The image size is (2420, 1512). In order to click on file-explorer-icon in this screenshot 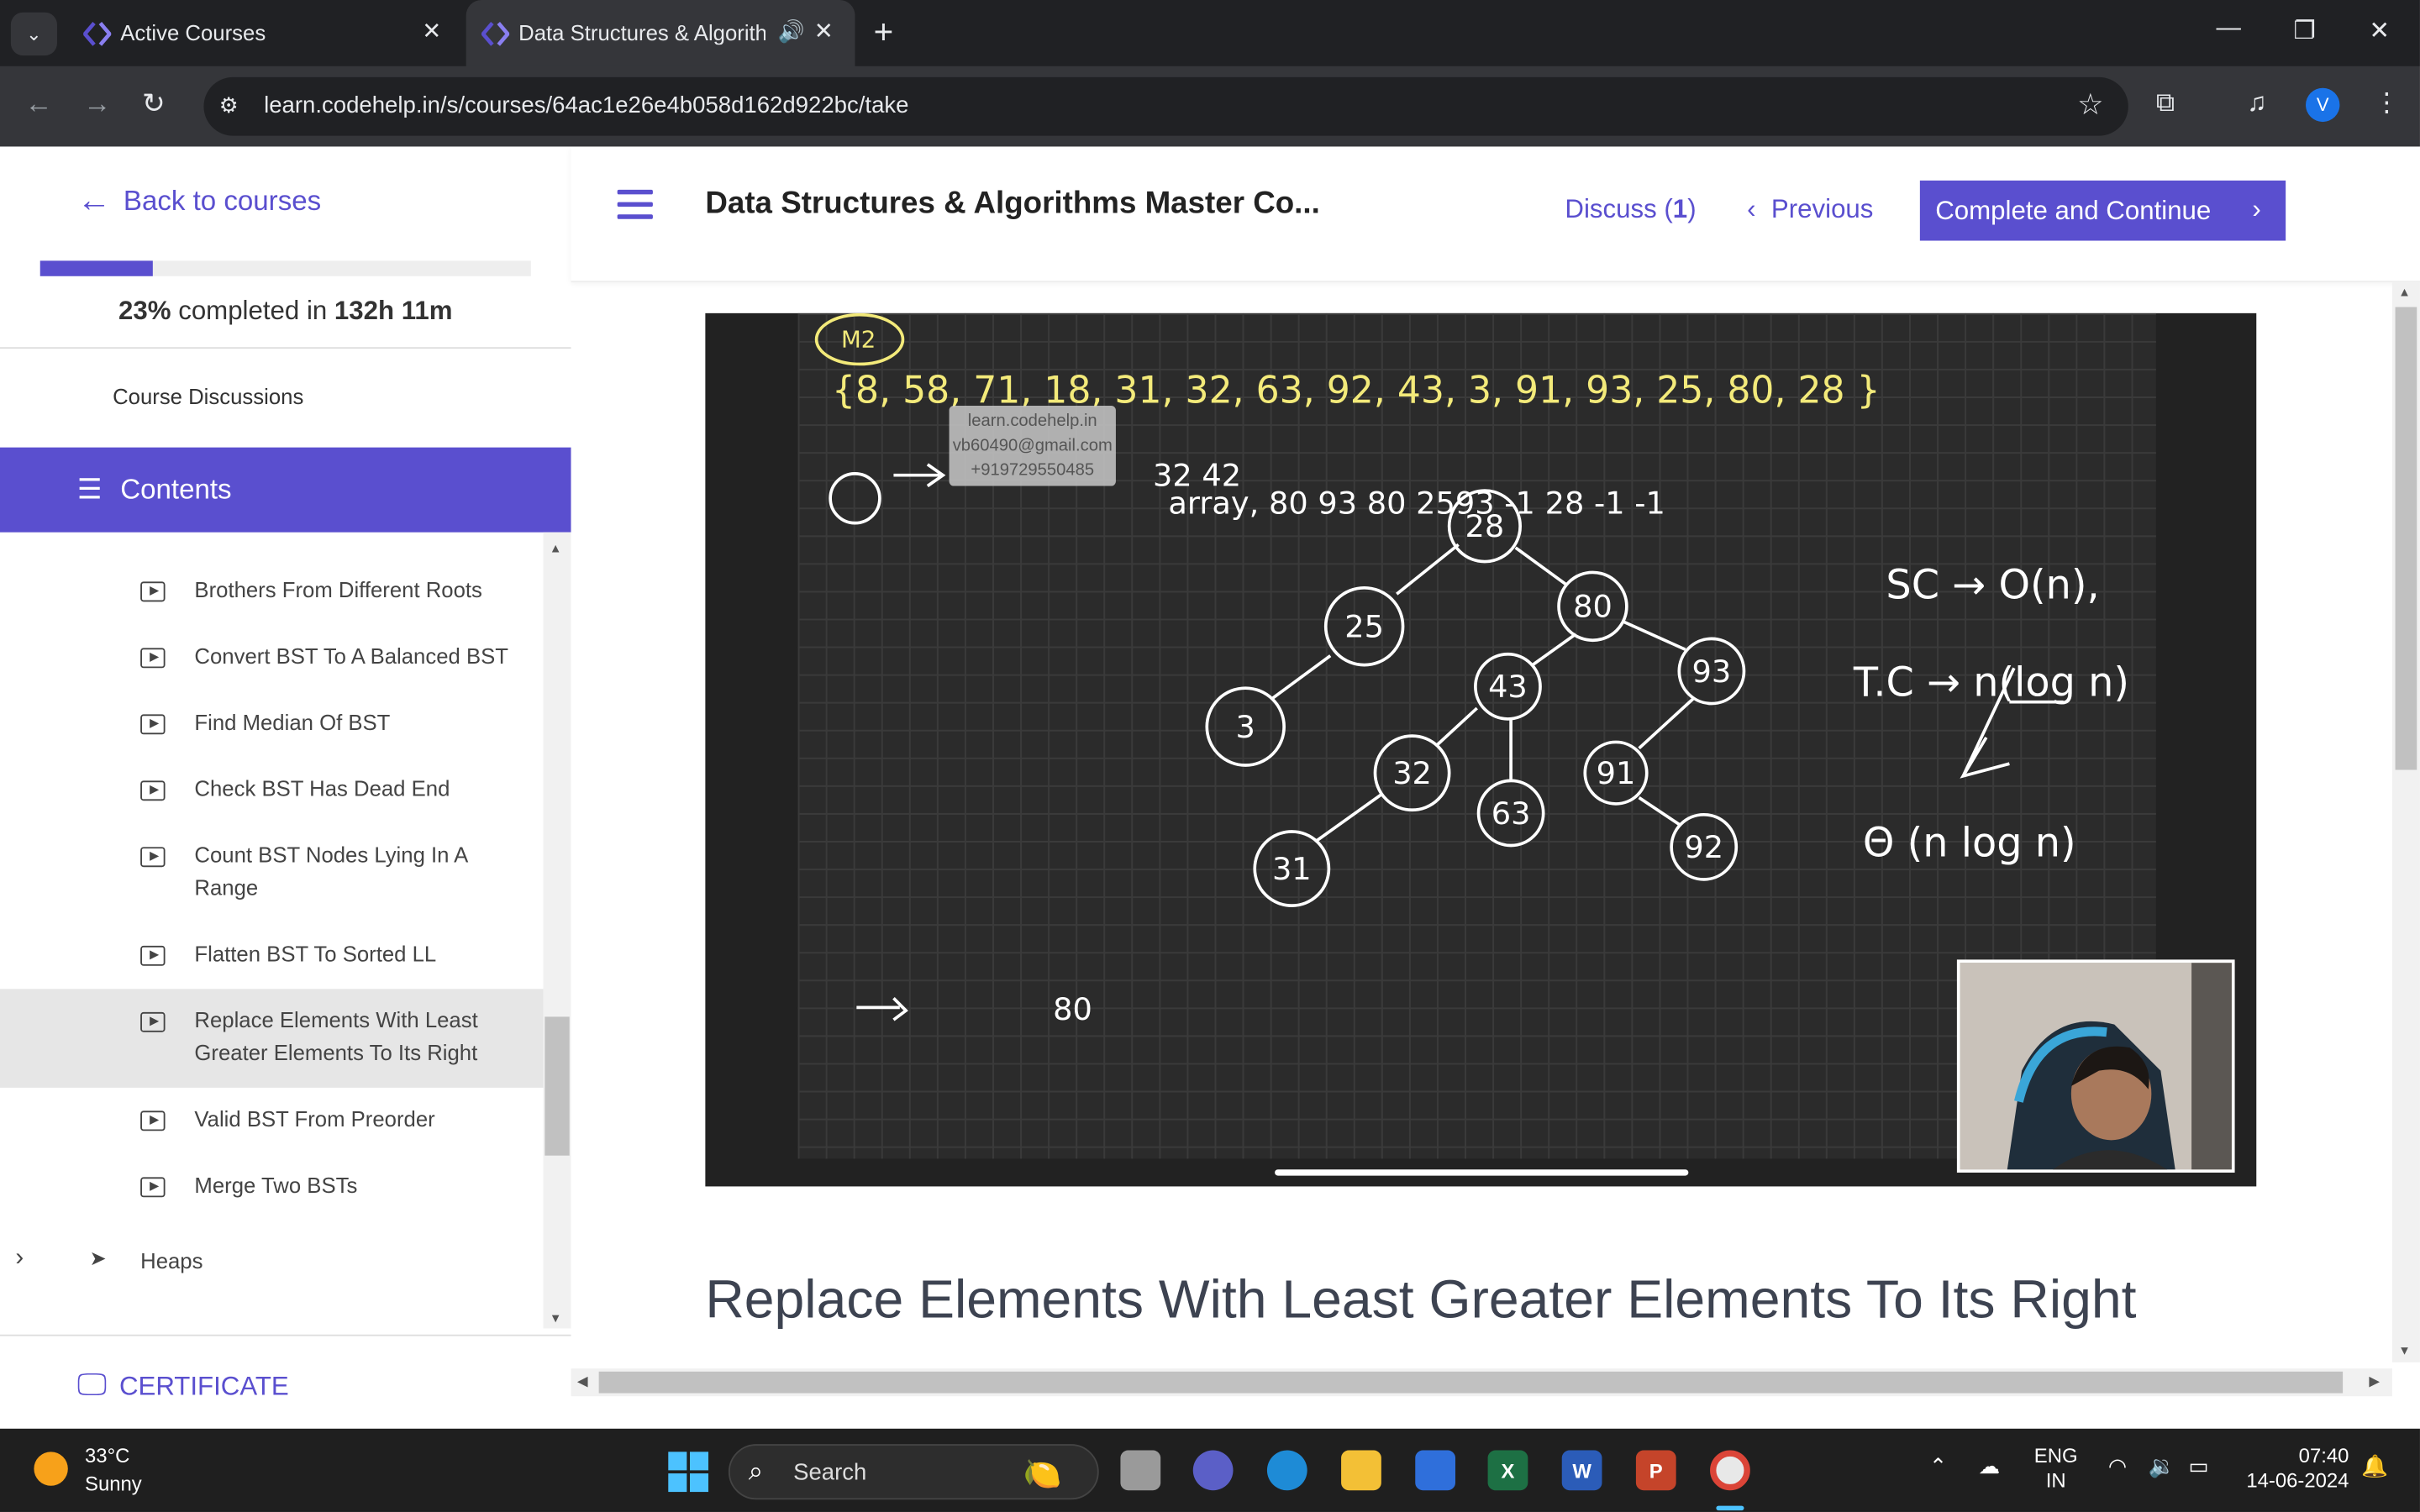, I will do `click(1361, 1470)`.